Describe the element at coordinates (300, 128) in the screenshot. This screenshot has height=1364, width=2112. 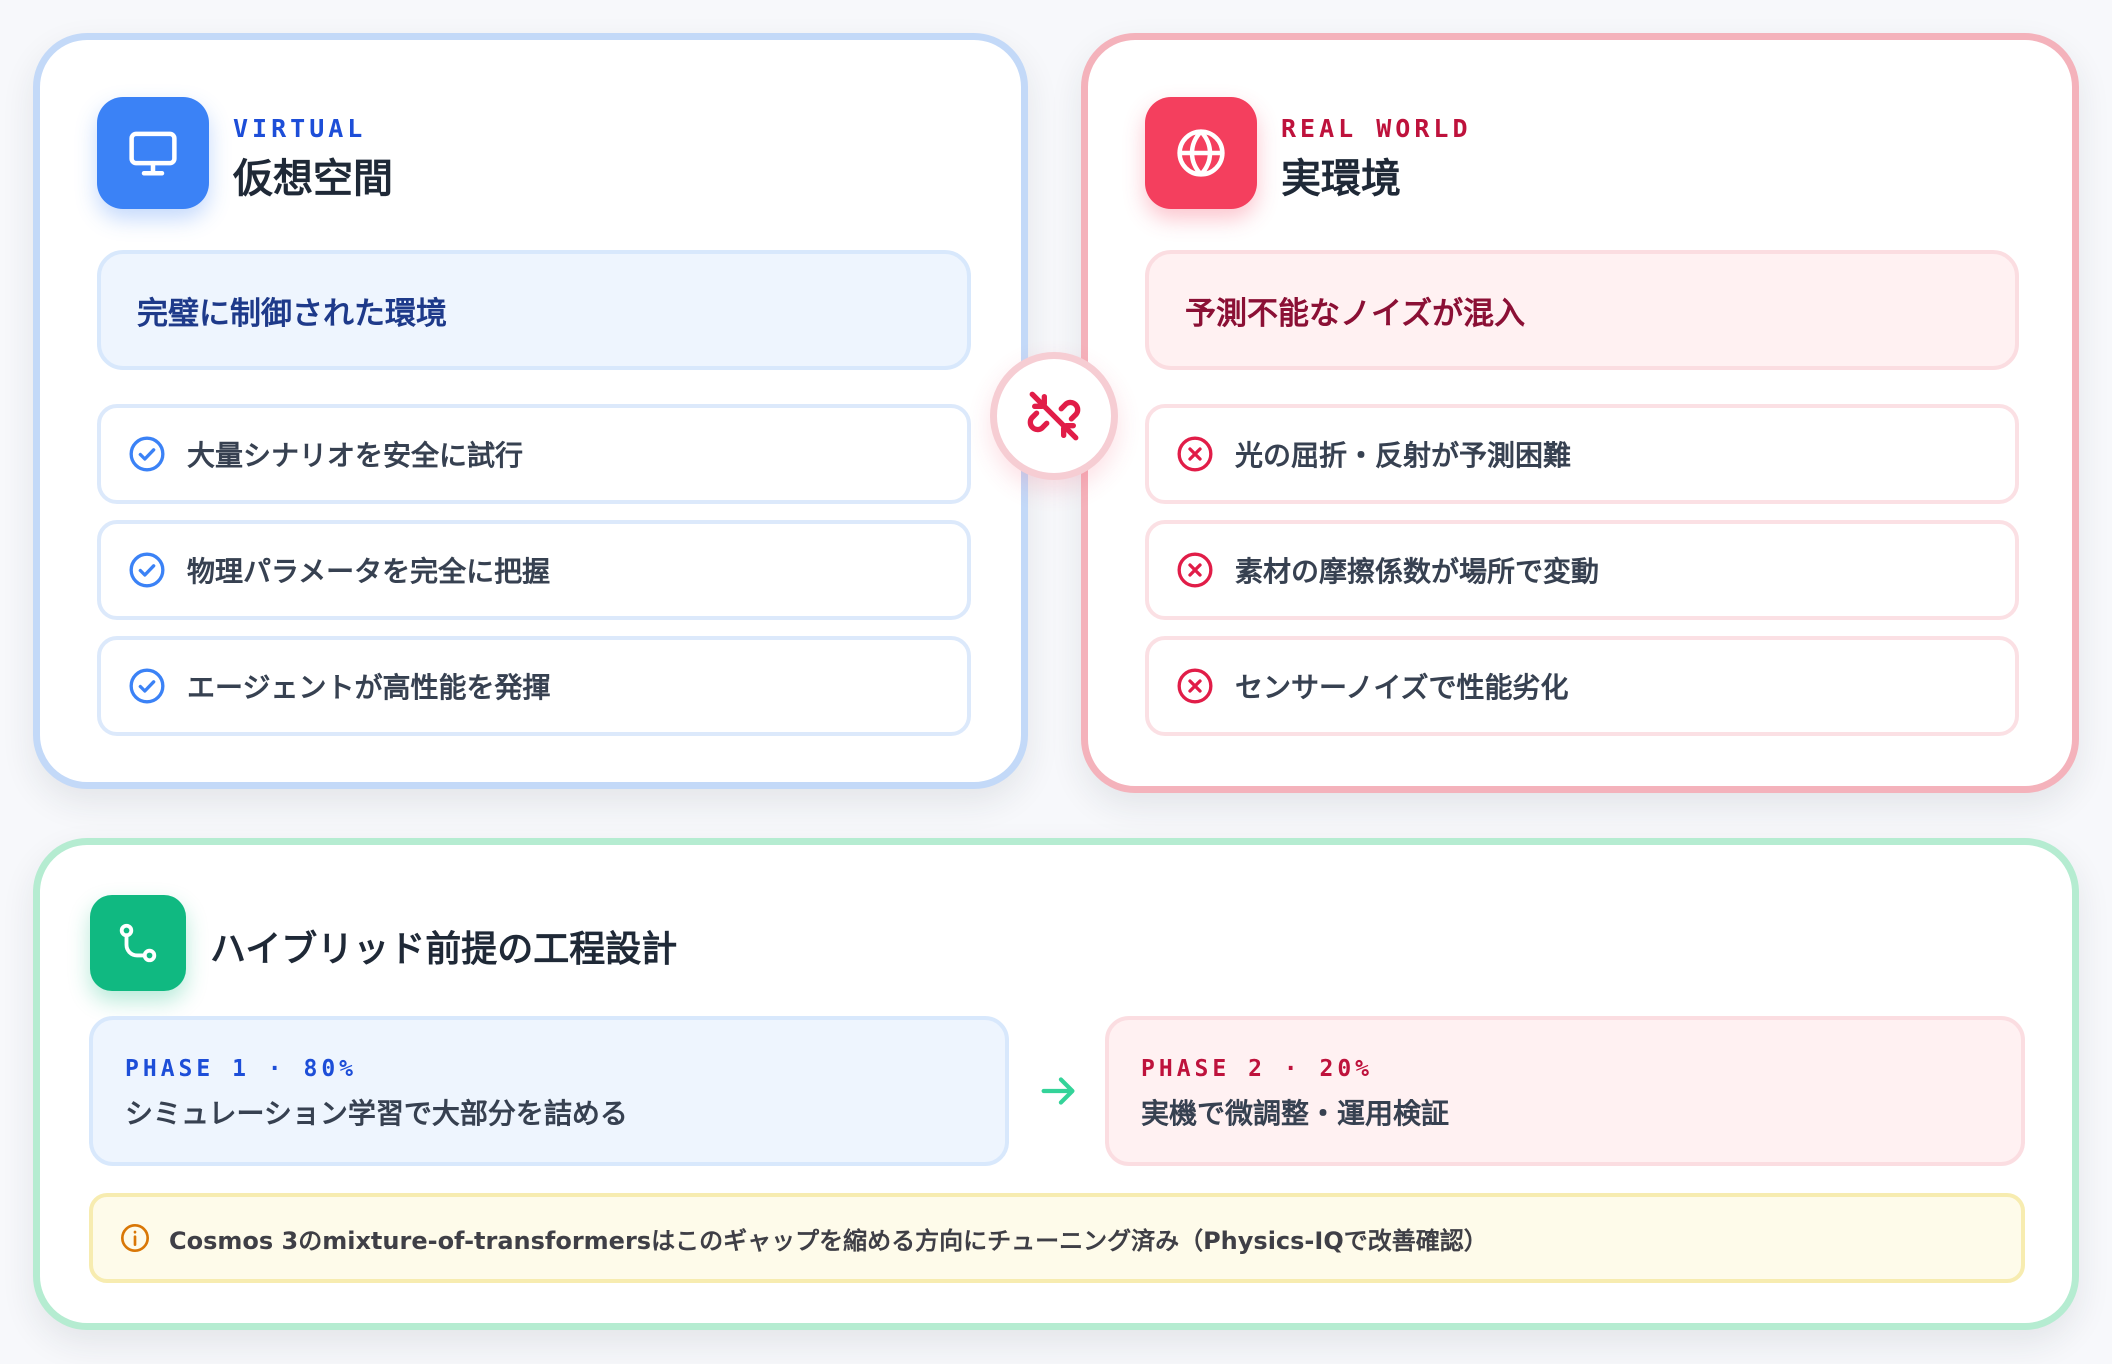
I see `virtual-kicker: VIRTUAL` at that location.